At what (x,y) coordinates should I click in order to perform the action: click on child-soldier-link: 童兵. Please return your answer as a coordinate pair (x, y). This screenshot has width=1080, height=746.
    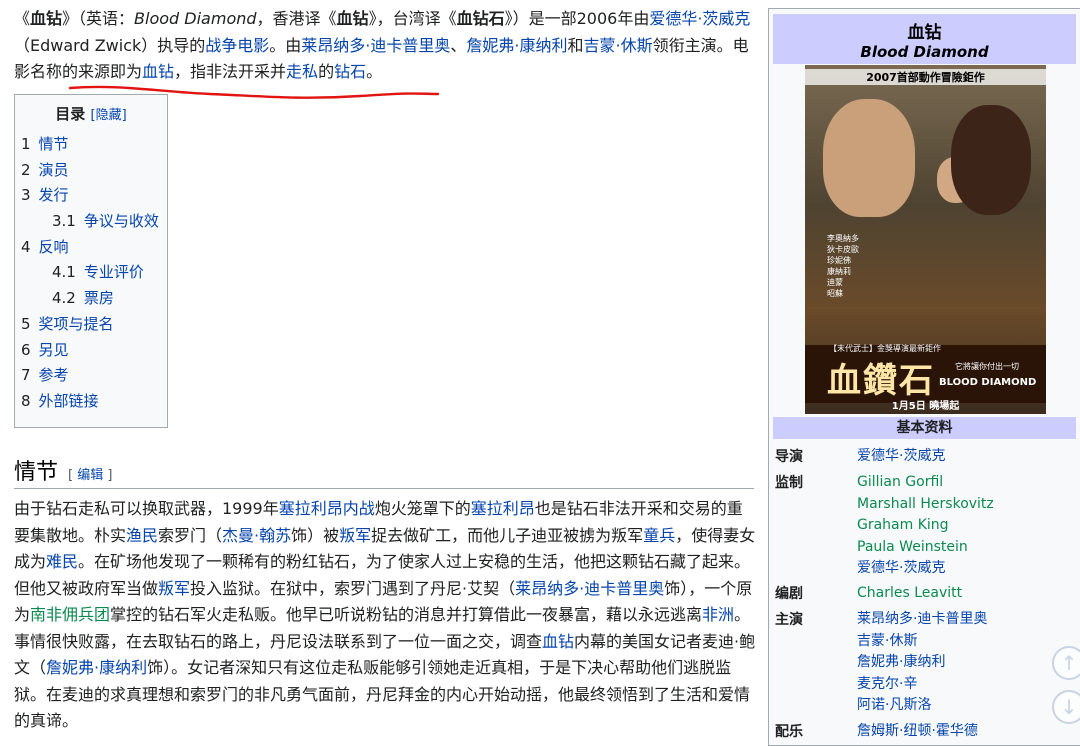
    Looking at the image, I should click on (659, 535).